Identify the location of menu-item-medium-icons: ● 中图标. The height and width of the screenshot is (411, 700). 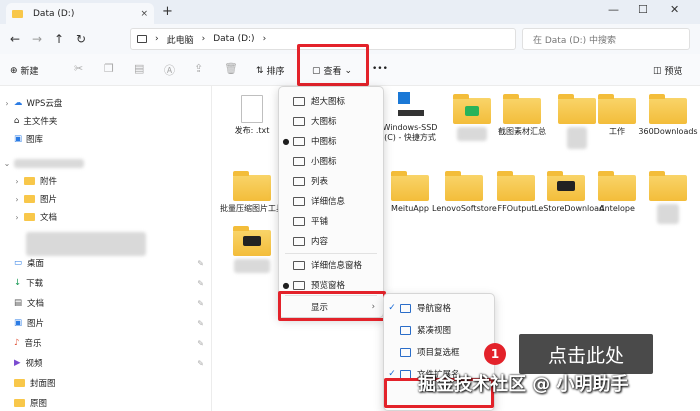
(331, 141).